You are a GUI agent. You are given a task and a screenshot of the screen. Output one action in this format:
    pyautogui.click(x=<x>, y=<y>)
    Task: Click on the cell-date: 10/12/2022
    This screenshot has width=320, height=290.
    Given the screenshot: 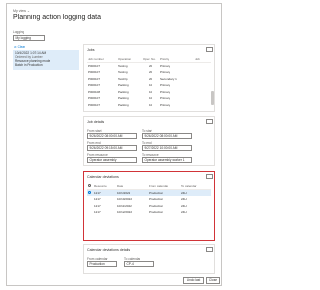 What is the action you would take?
    pyautogui.click(x=125, y=212)
    